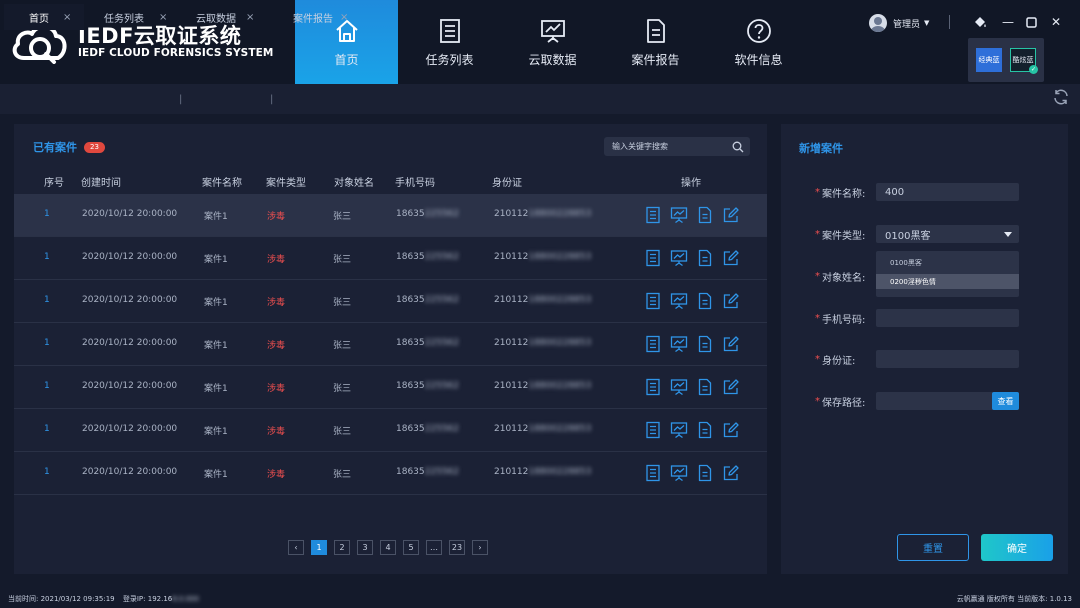 The height and width of the screenshot is (608, 1080). Describe the element at coordinates (319, 547) in the screenshot. I see `page-button: 1` at that location.